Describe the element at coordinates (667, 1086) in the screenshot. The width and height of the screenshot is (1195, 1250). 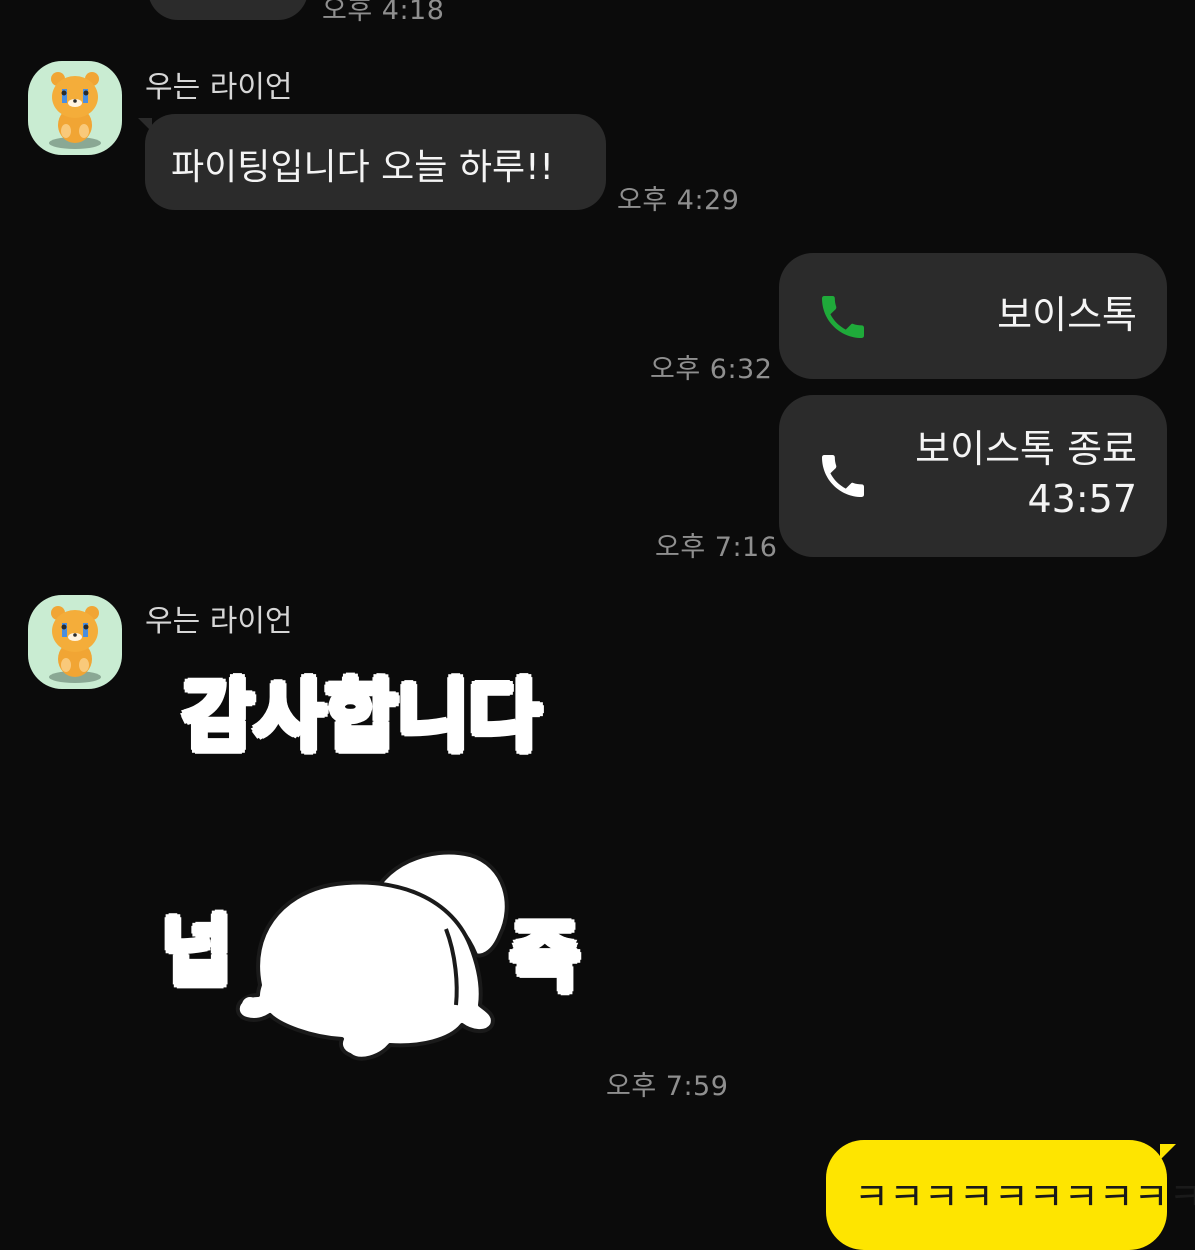
I see `message-time: 오후 7:59` at that location.